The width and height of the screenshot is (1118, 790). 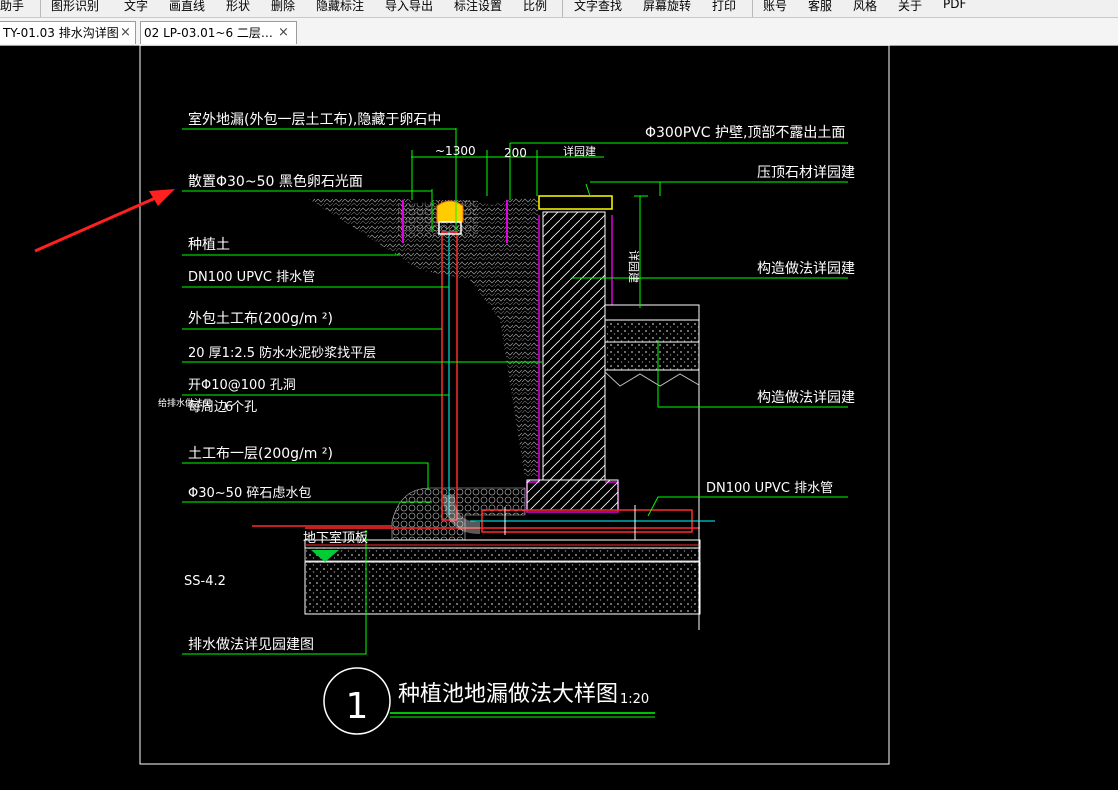 What do you see at coordinates (209, 245) in the screenshot?
I see `label-soil: 种植土` at bounding box center [209, 245].